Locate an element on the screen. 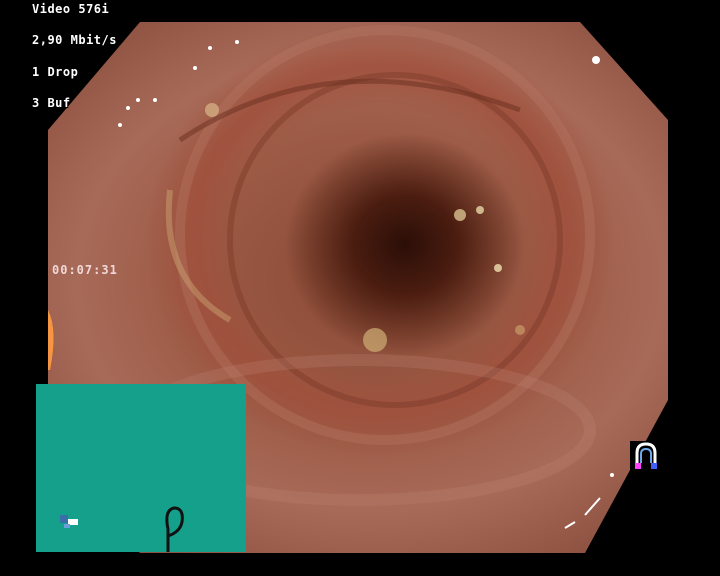 The image size is (720, 576). bitrate-label: 2,90 Mbit/s is located at coordinates (74, 40).